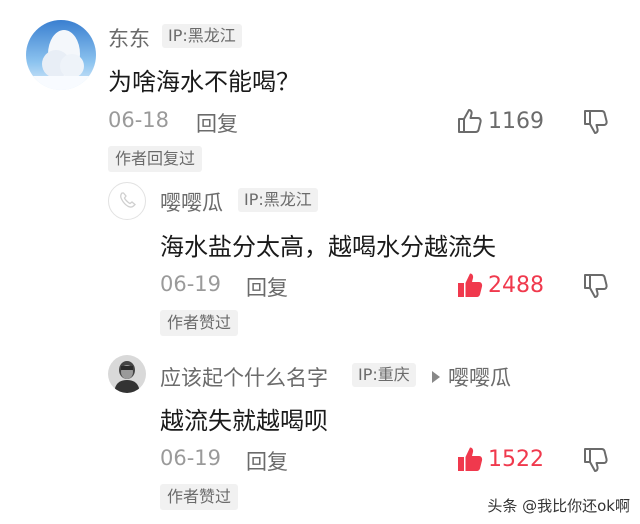  What do you see at coordinates (244, 377) in the screenshot?
I see `comment-username: 应该起个什么名字` at bounding box center [244, 377].